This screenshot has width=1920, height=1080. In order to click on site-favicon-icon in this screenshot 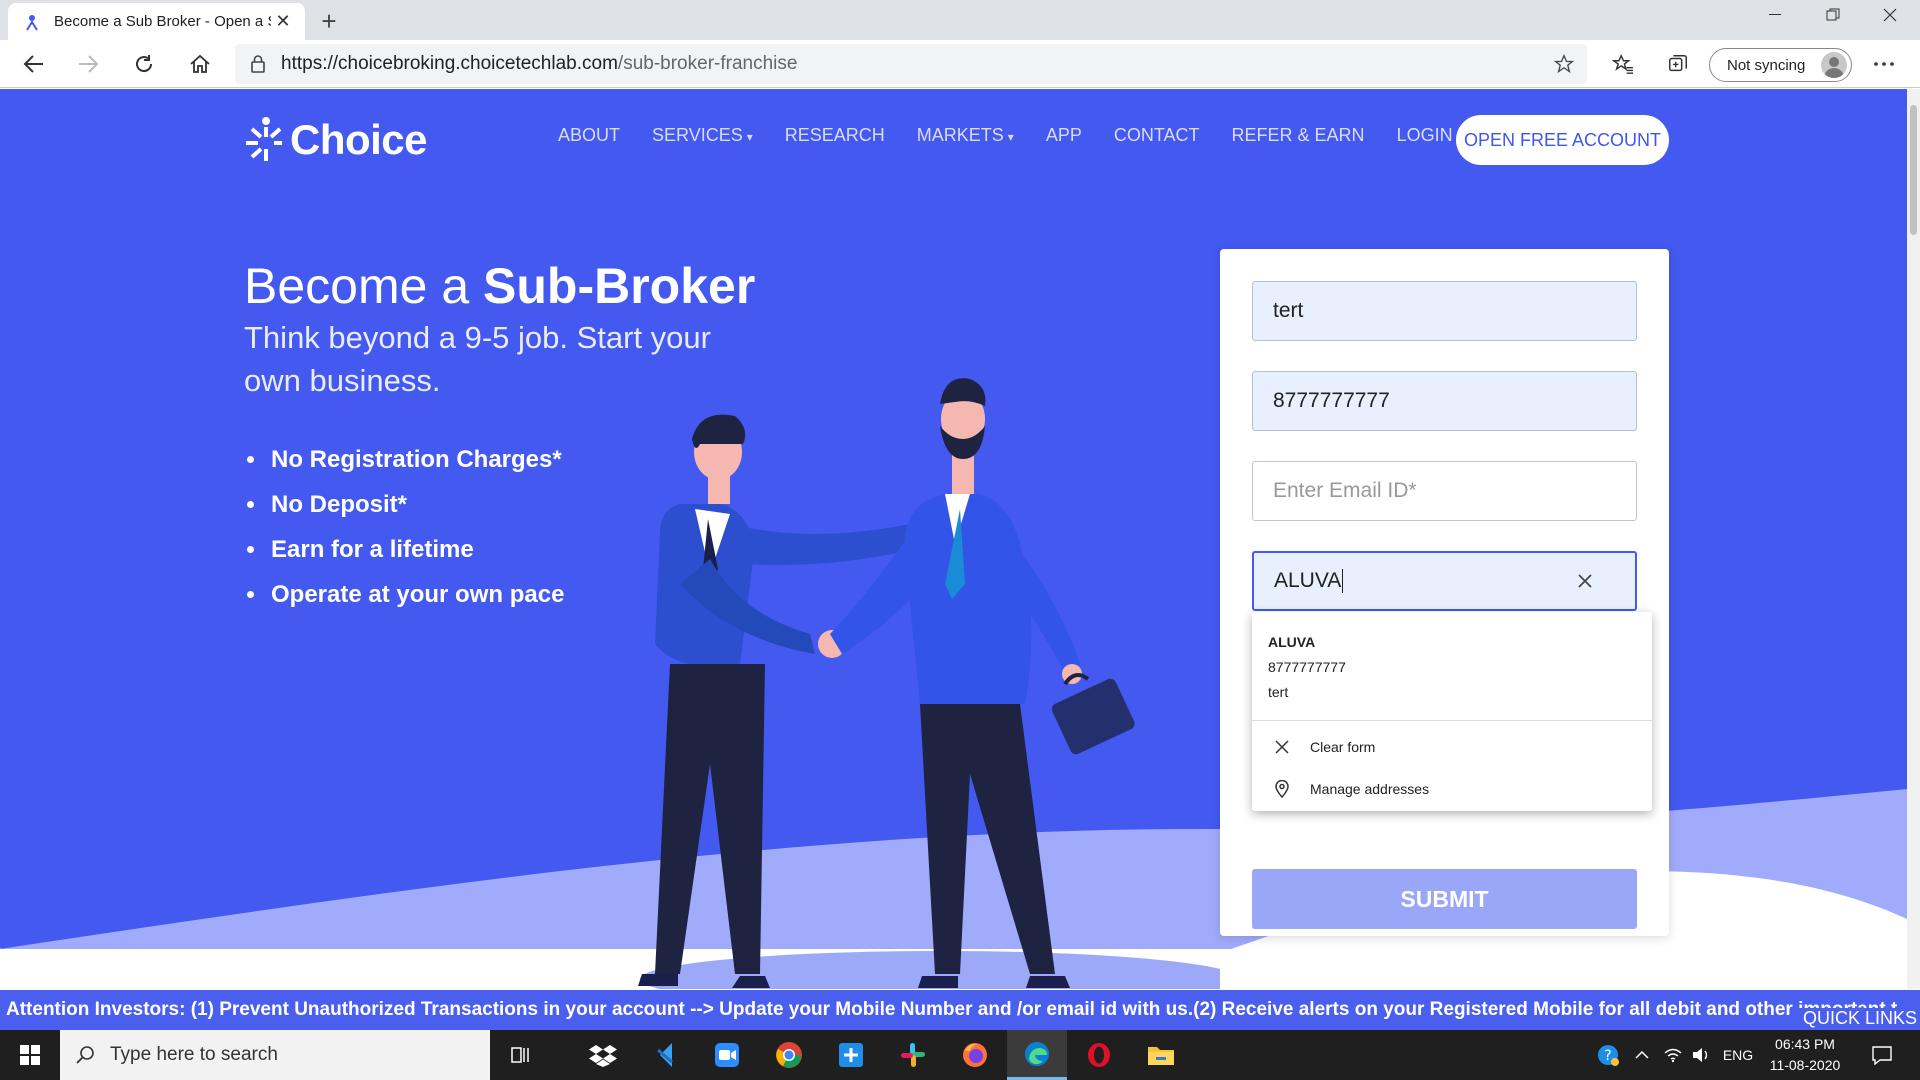, I will do `click(32, 22)`.